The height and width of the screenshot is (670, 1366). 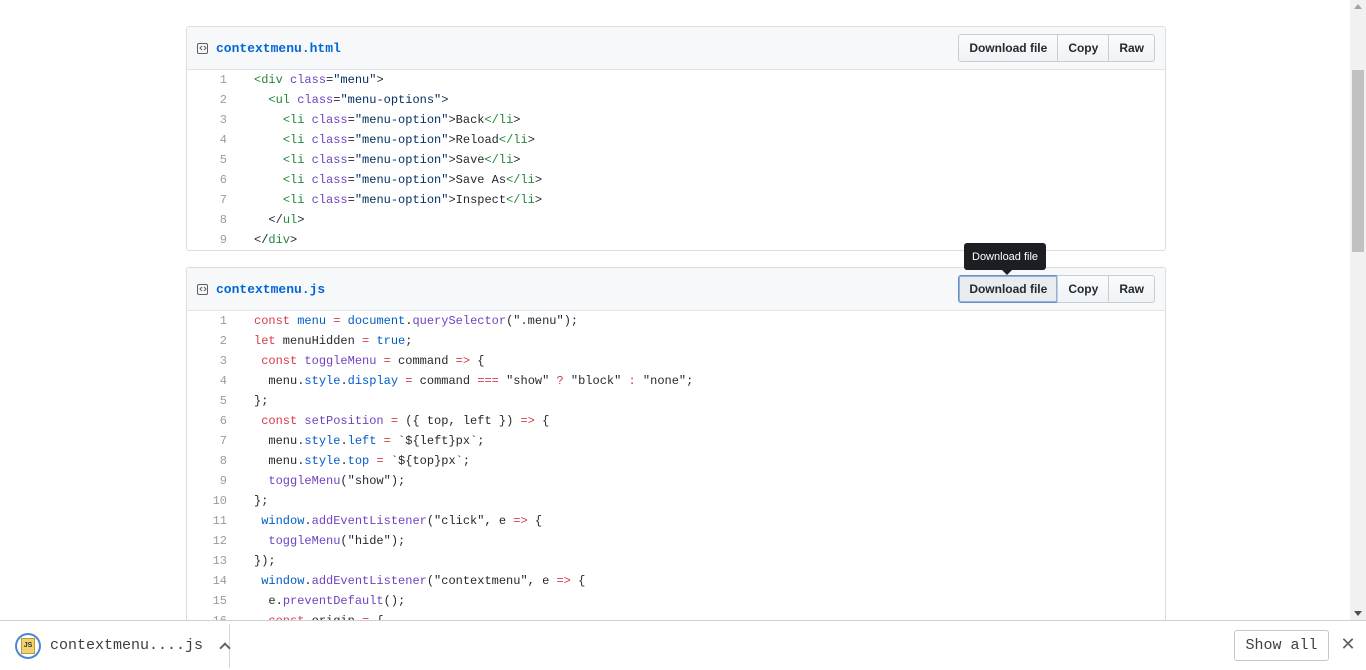 I want to click on download-item: JS contextmenu....js, so click(x=115, y=645).